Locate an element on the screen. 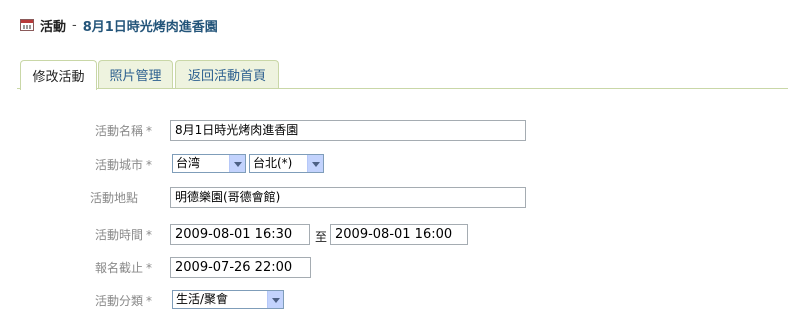 Image resolution: width=788 pixels, height=312 pixels. time-label: 活動時間 * is located at coordinates (123, 235).